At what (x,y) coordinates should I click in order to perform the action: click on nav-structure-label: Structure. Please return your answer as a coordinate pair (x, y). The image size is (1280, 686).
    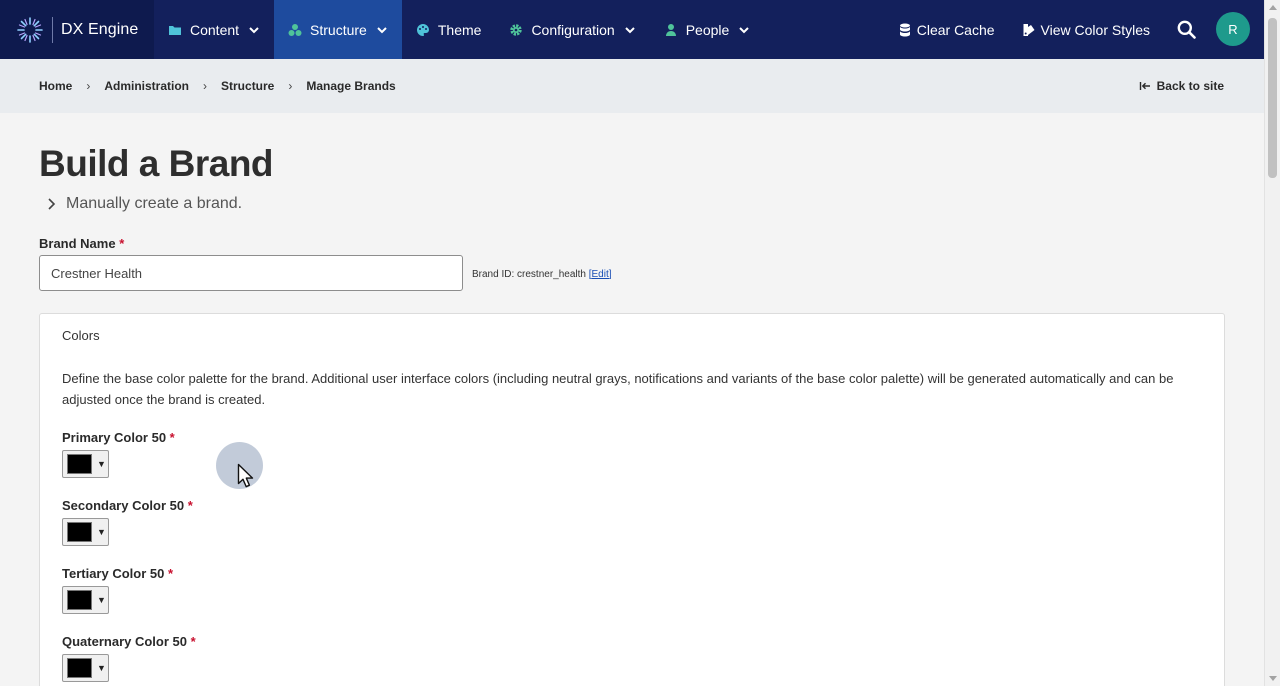
    Looking at the image, I should click on (338, 29).